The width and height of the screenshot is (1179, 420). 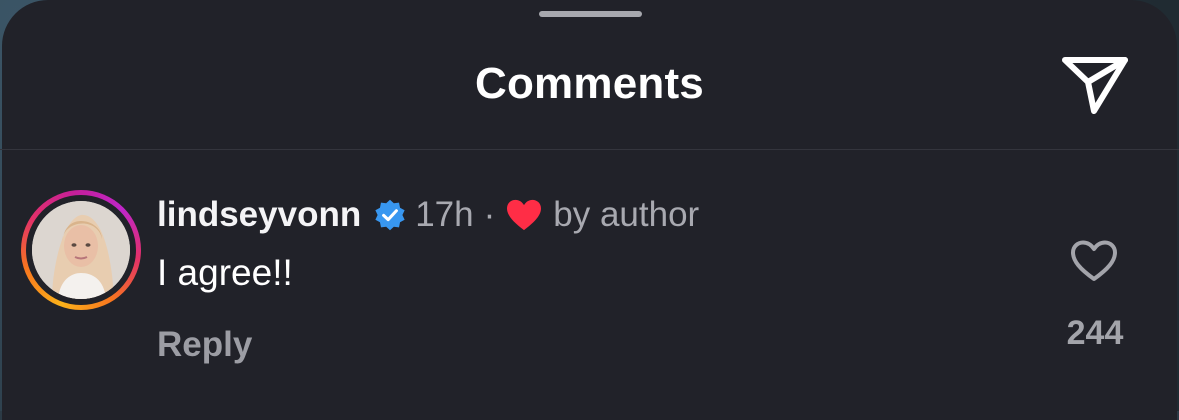 I want to click on avatar-story-ring, so click(x=81, y=250).